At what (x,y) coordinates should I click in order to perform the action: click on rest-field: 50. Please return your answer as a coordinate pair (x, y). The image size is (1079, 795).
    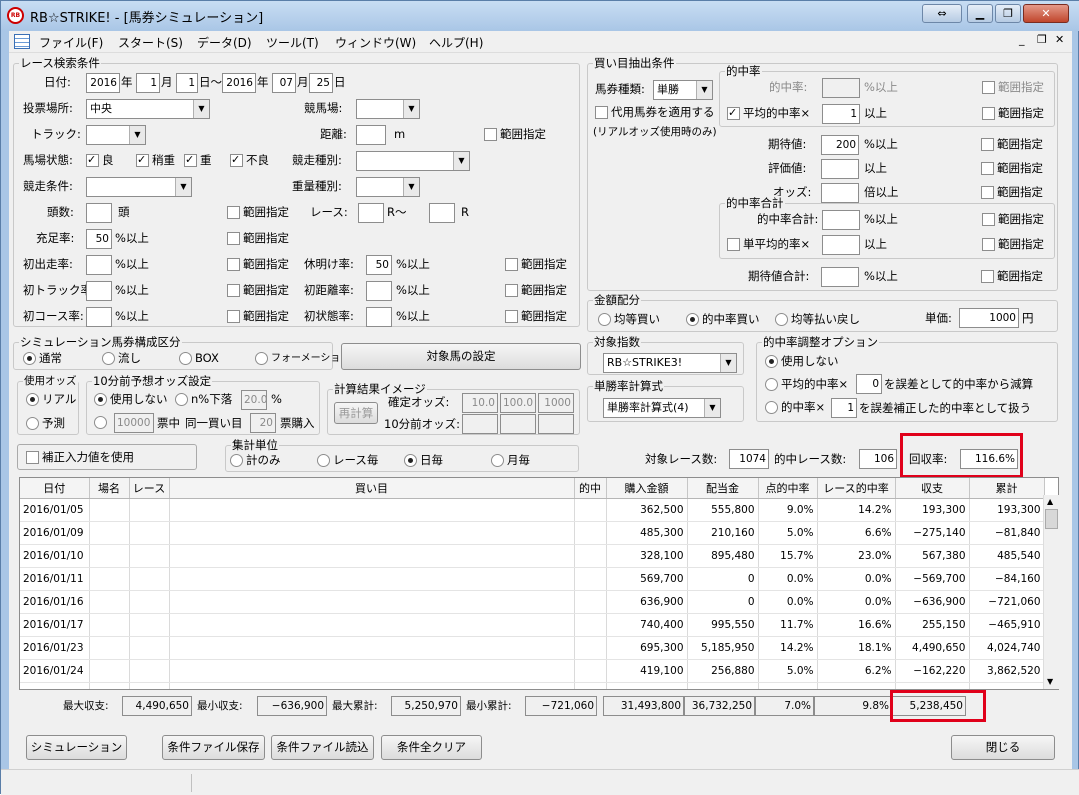
    Looking at the image, I should click on (379, 265).